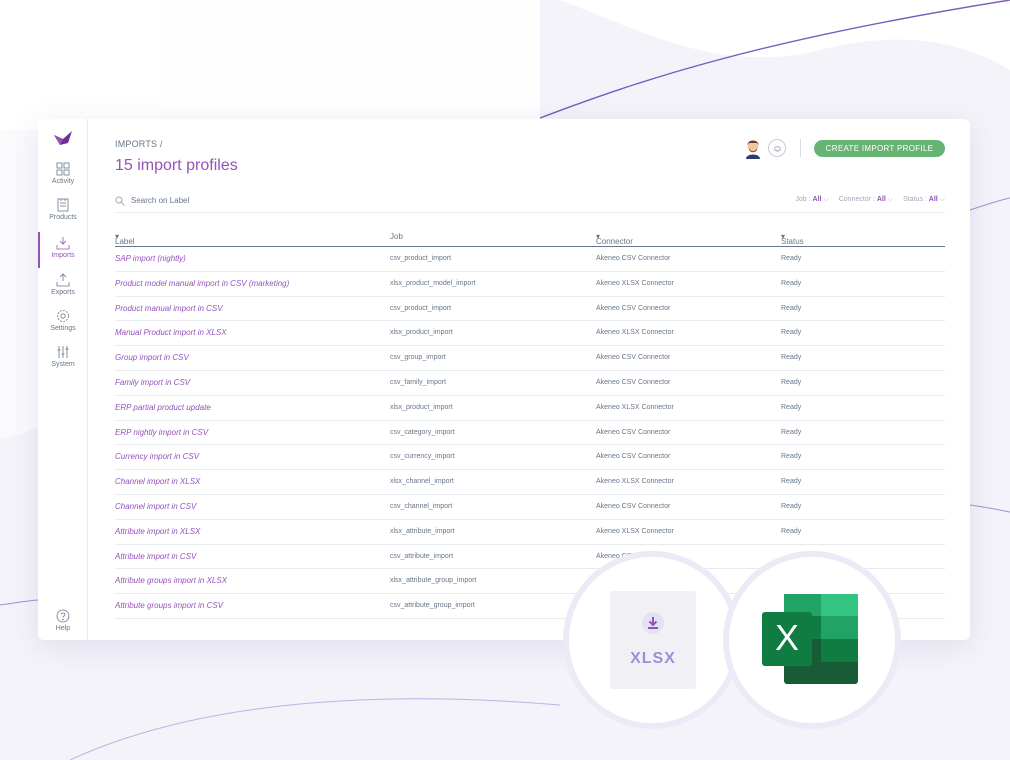  What do you see at coordinates (150, 258) in the screenshot?
I see `row-label-link: SAP import (nightly)` at bounding box center [150, 258].